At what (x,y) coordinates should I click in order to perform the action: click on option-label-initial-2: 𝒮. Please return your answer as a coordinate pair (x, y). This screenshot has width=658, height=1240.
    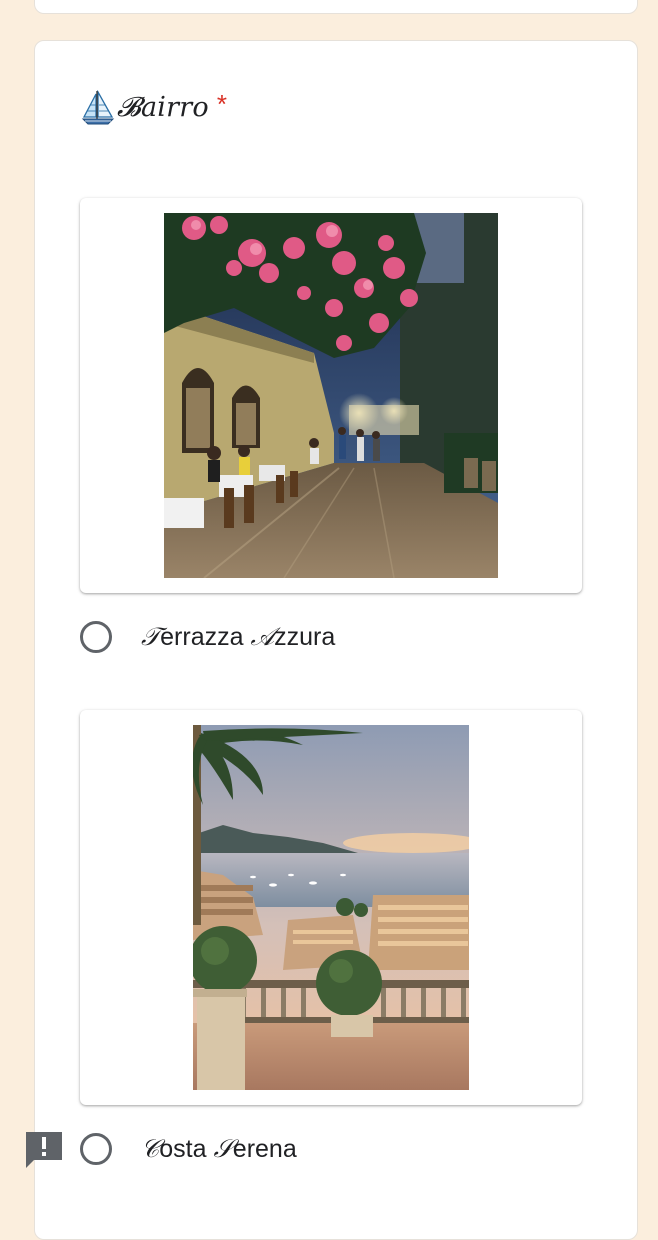
    Looking at the image, I should click on (223, 1148).